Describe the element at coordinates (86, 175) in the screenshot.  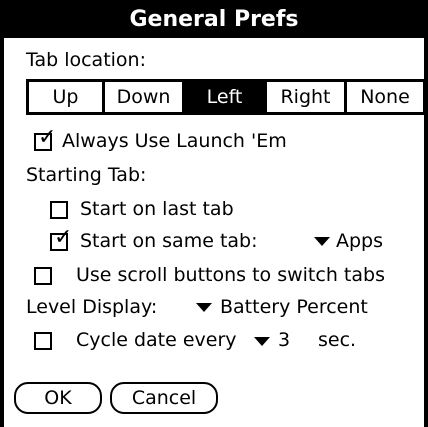
I see `starting-tab-label: Starting Tab:` at that location.